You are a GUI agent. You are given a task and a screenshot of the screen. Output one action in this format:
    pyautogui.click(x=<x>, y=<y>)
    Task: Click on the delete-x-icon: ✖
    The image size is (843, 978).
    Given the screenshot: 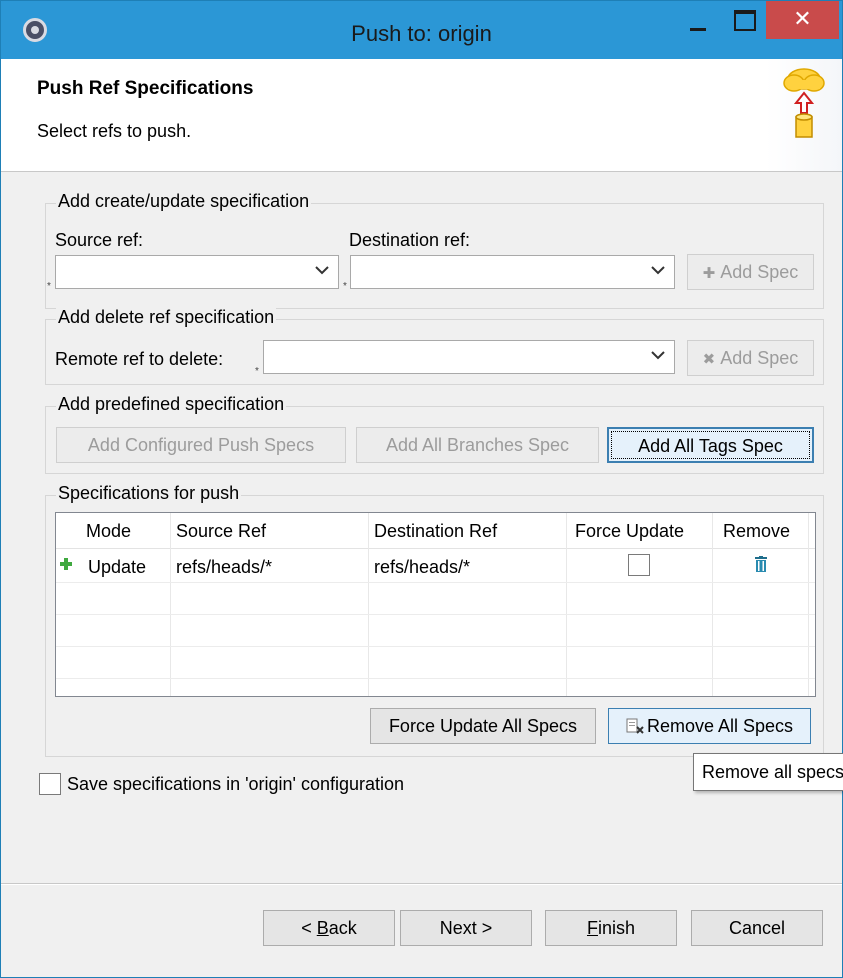 What is the action you would take?
    pyautogui.click(x=709, y=359)
    